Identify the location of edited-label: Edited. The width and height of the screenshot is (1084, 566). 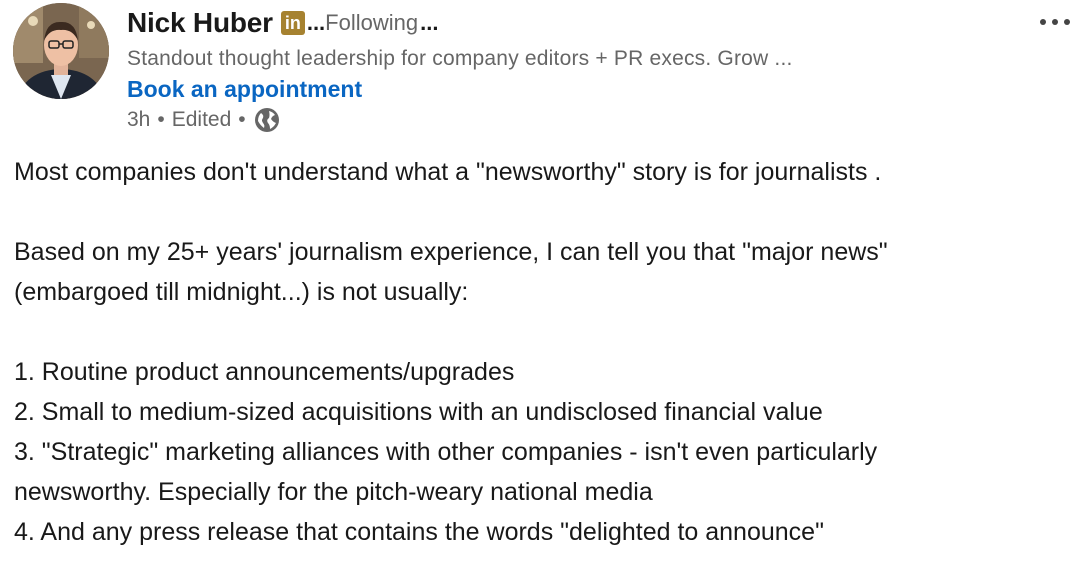
(201, 119).